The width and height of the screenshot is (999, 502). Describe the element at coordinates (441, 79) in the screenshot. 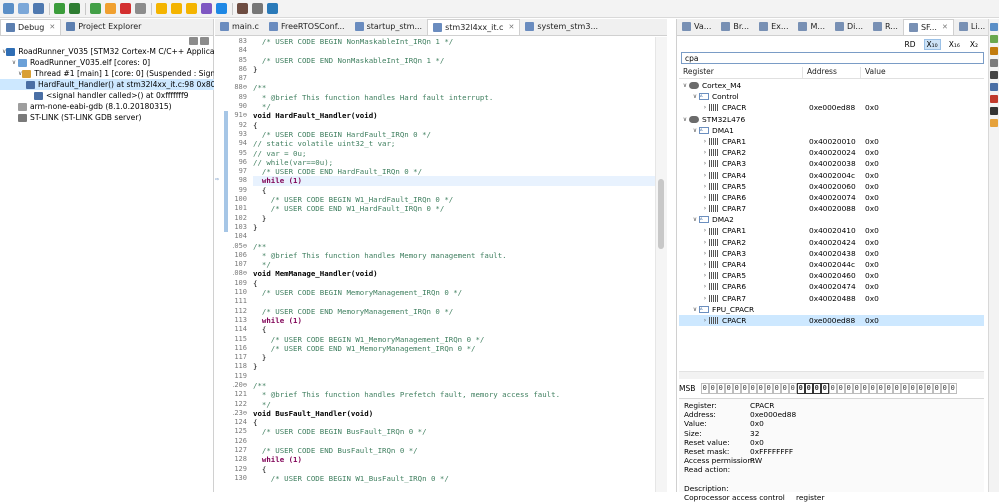

I see `code-line: 87` at that location.